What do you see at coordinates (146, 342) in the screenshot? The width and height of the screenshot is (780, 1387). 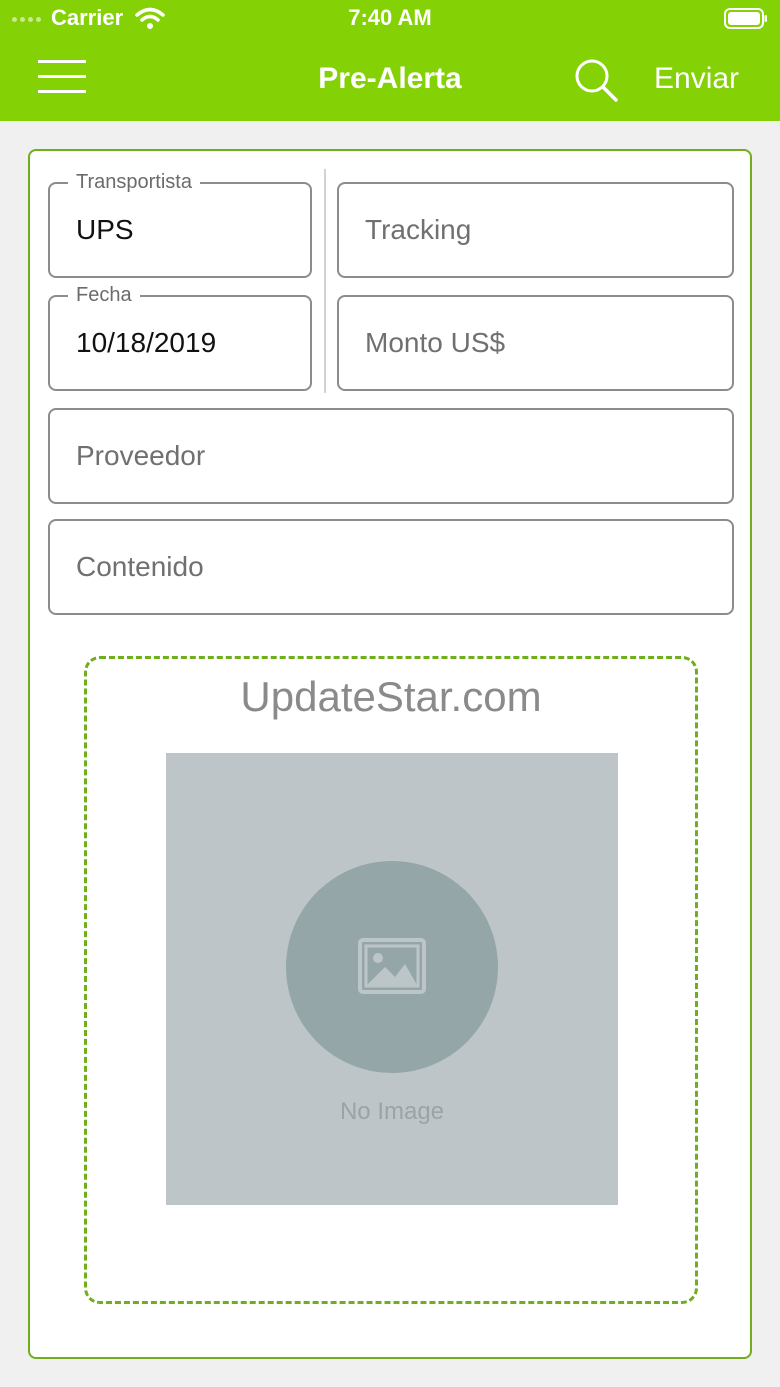 I see `date-field-value: 10/18/2019` at bounding box center [146, 342].